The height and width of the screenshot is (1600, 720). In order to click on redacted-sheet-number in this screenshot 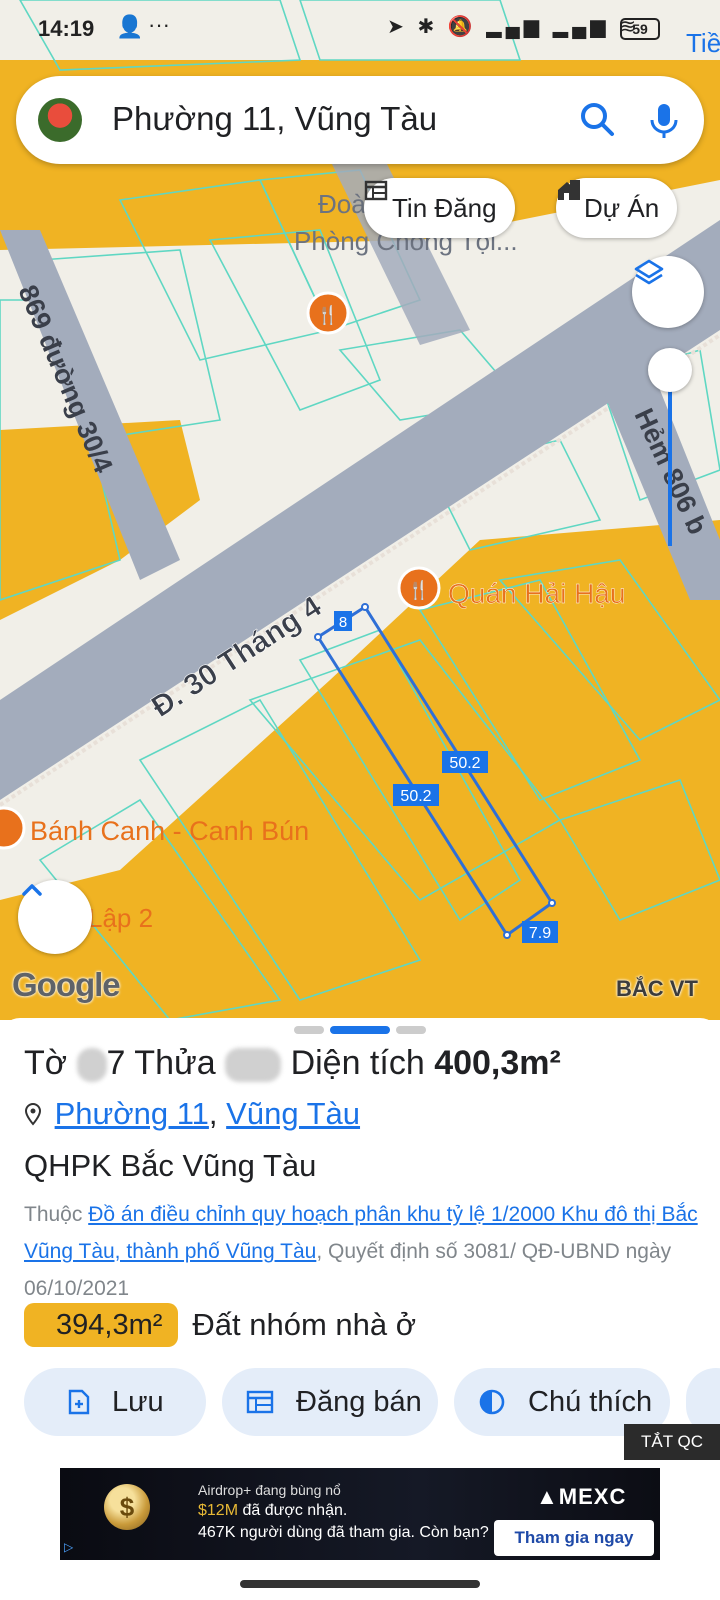, I will do `click(91, 1065)`.